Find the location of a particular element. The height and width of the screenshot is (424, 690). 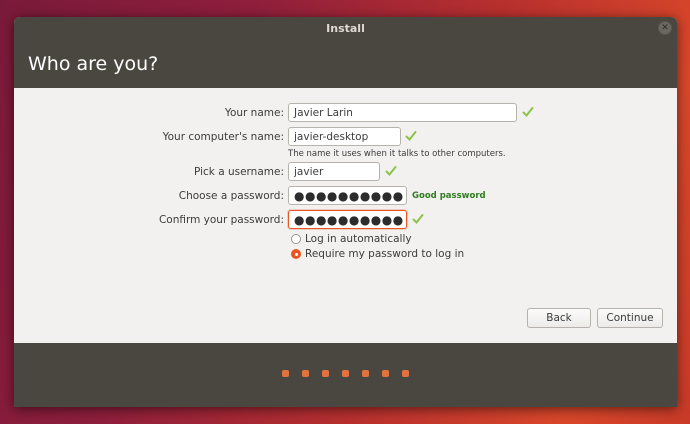

radio-button-selected is located at coordinates (296, 254).